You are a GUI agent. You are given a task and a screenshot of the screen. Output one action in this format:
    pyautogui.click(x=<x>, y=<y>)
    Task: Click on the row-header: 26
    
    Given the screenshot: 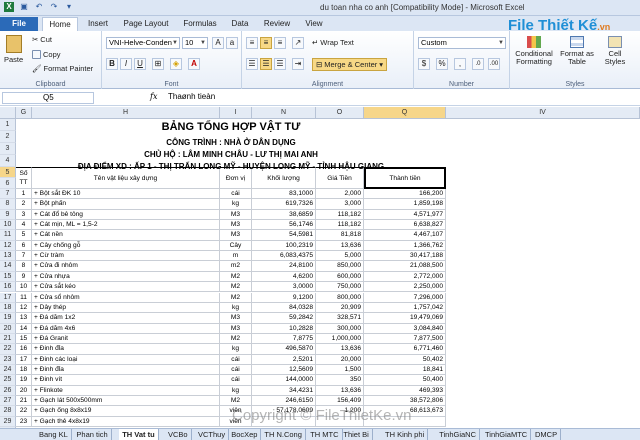 What is the action you would take?
    pyautogui.click(x=8, y=390)
    